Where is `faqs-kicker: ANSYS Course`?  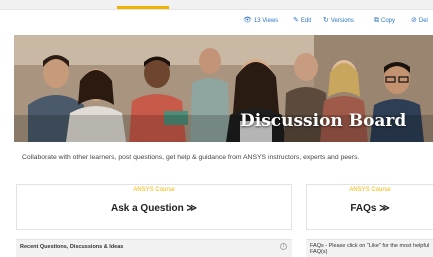
faqs-kicker: ANSYS Course is located at coordinates (370, 190).